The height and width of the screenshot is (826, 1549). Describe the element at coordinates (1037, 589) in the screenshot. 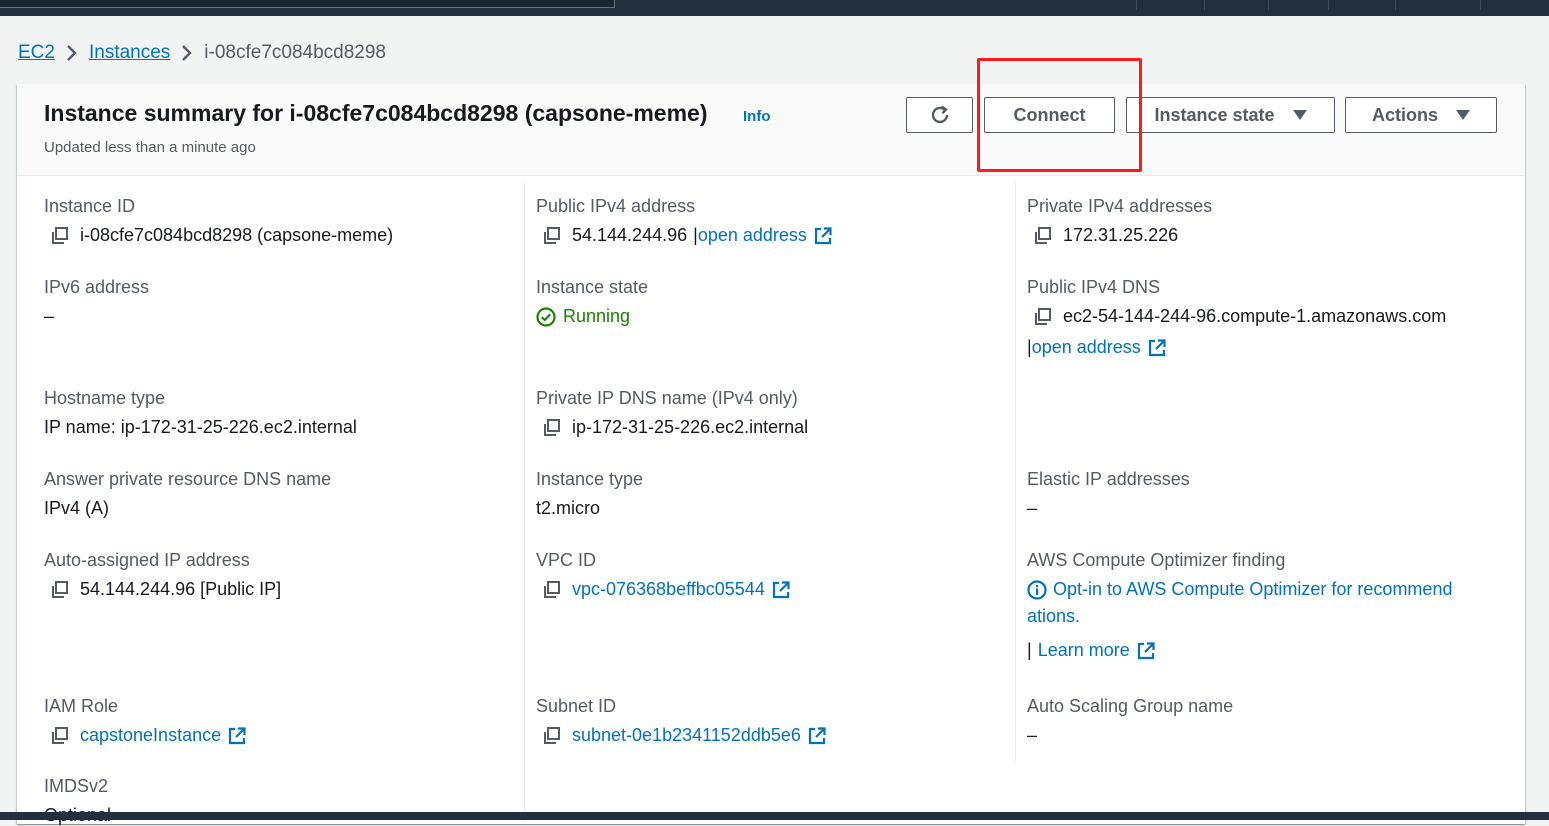

I see `info-circle-icon` at that location.